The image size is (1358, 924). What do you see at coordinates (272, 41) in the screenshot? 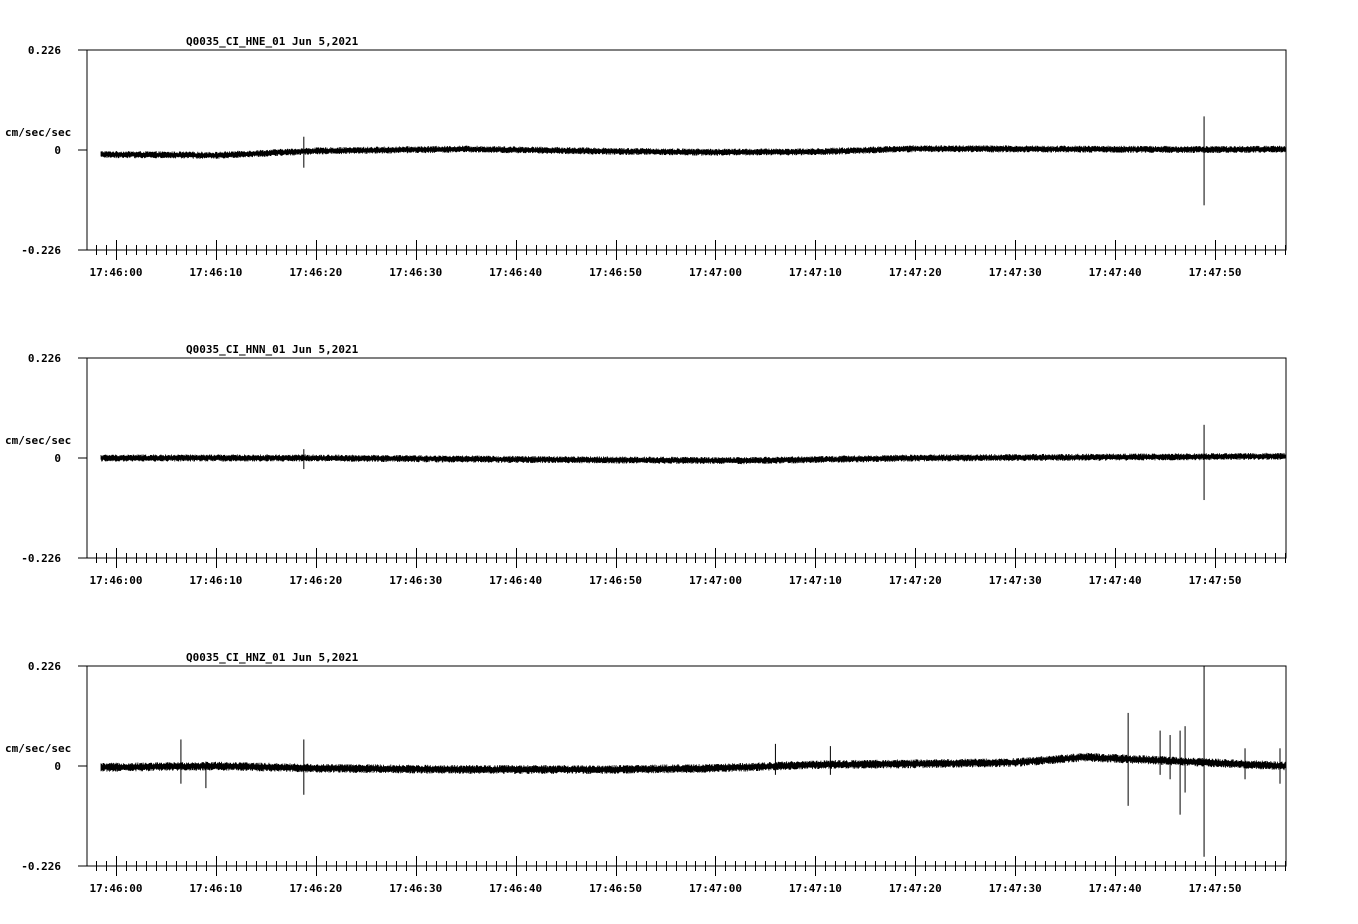
I see `panel-title: Q0035_CI_HNE_01 Jun 5,2021` at bounding box center [272, 41].